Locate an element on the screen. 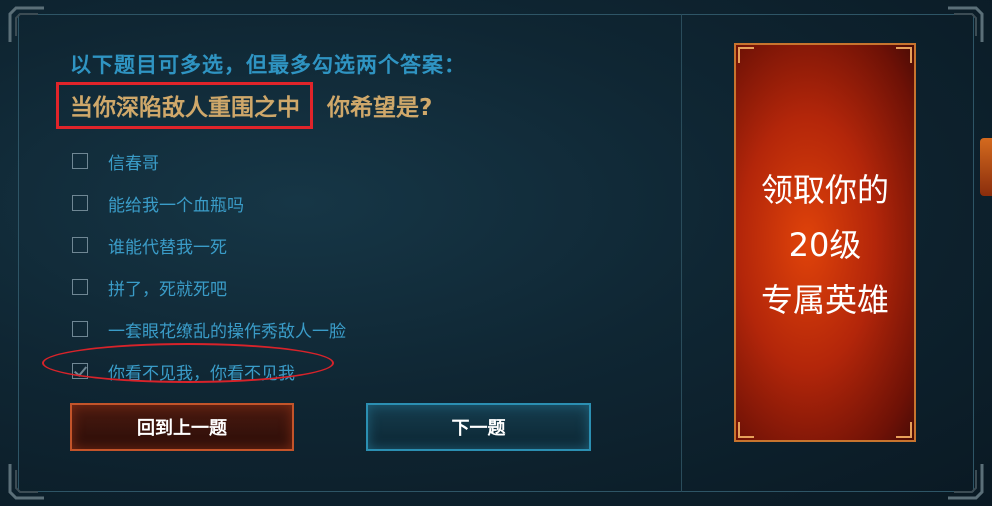 The height and width of the screenshot is (506, 992). panel-divider is located at coordinates (681, 253).